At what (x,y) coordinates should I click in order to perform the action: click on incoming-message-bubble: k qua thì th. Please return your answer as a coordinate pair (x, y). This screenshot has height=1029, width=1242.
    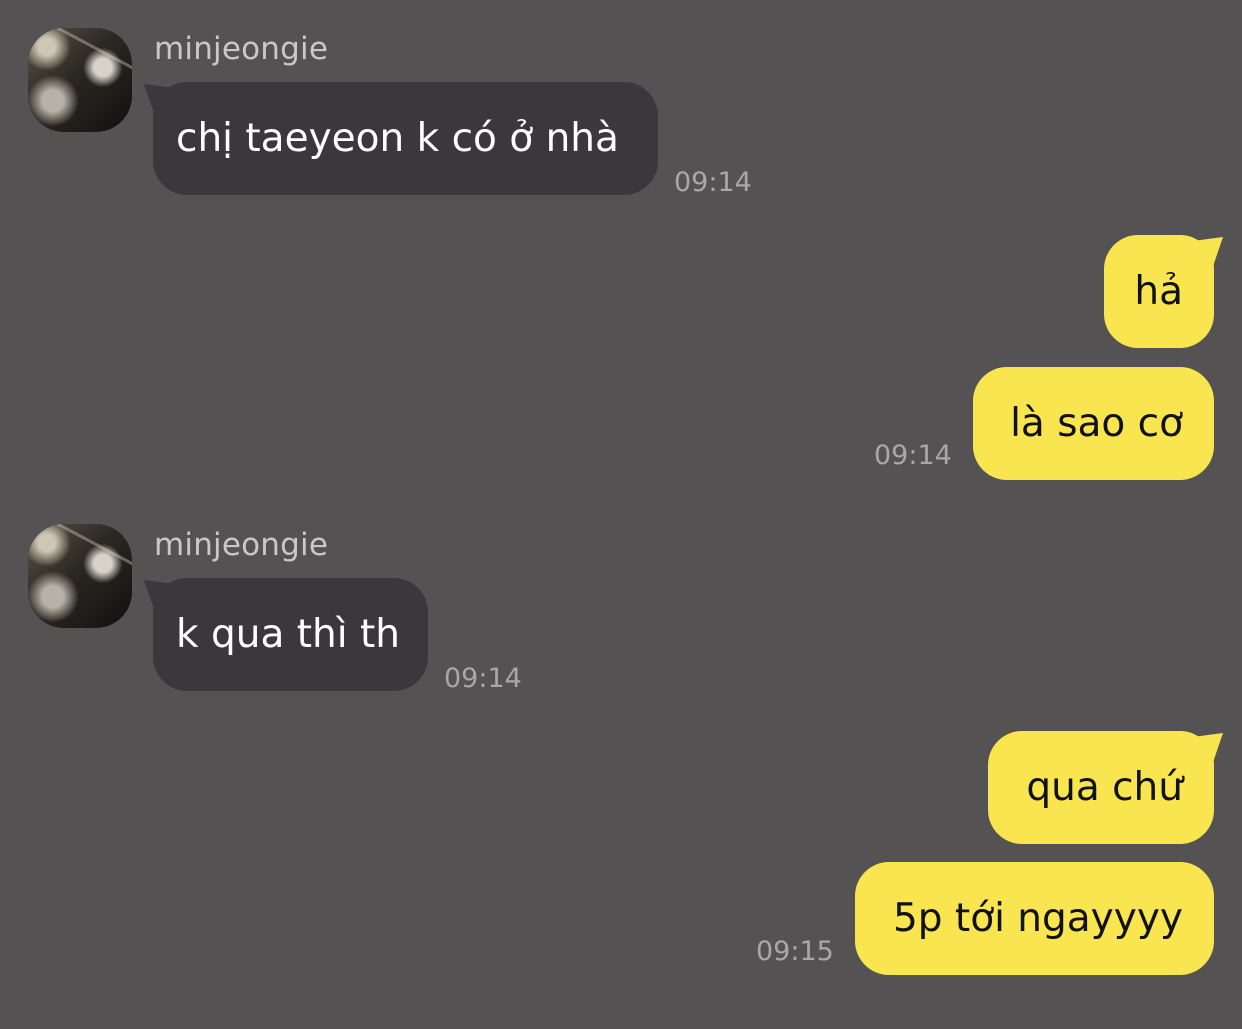
    Looking at the image, I should click on (286, 634).